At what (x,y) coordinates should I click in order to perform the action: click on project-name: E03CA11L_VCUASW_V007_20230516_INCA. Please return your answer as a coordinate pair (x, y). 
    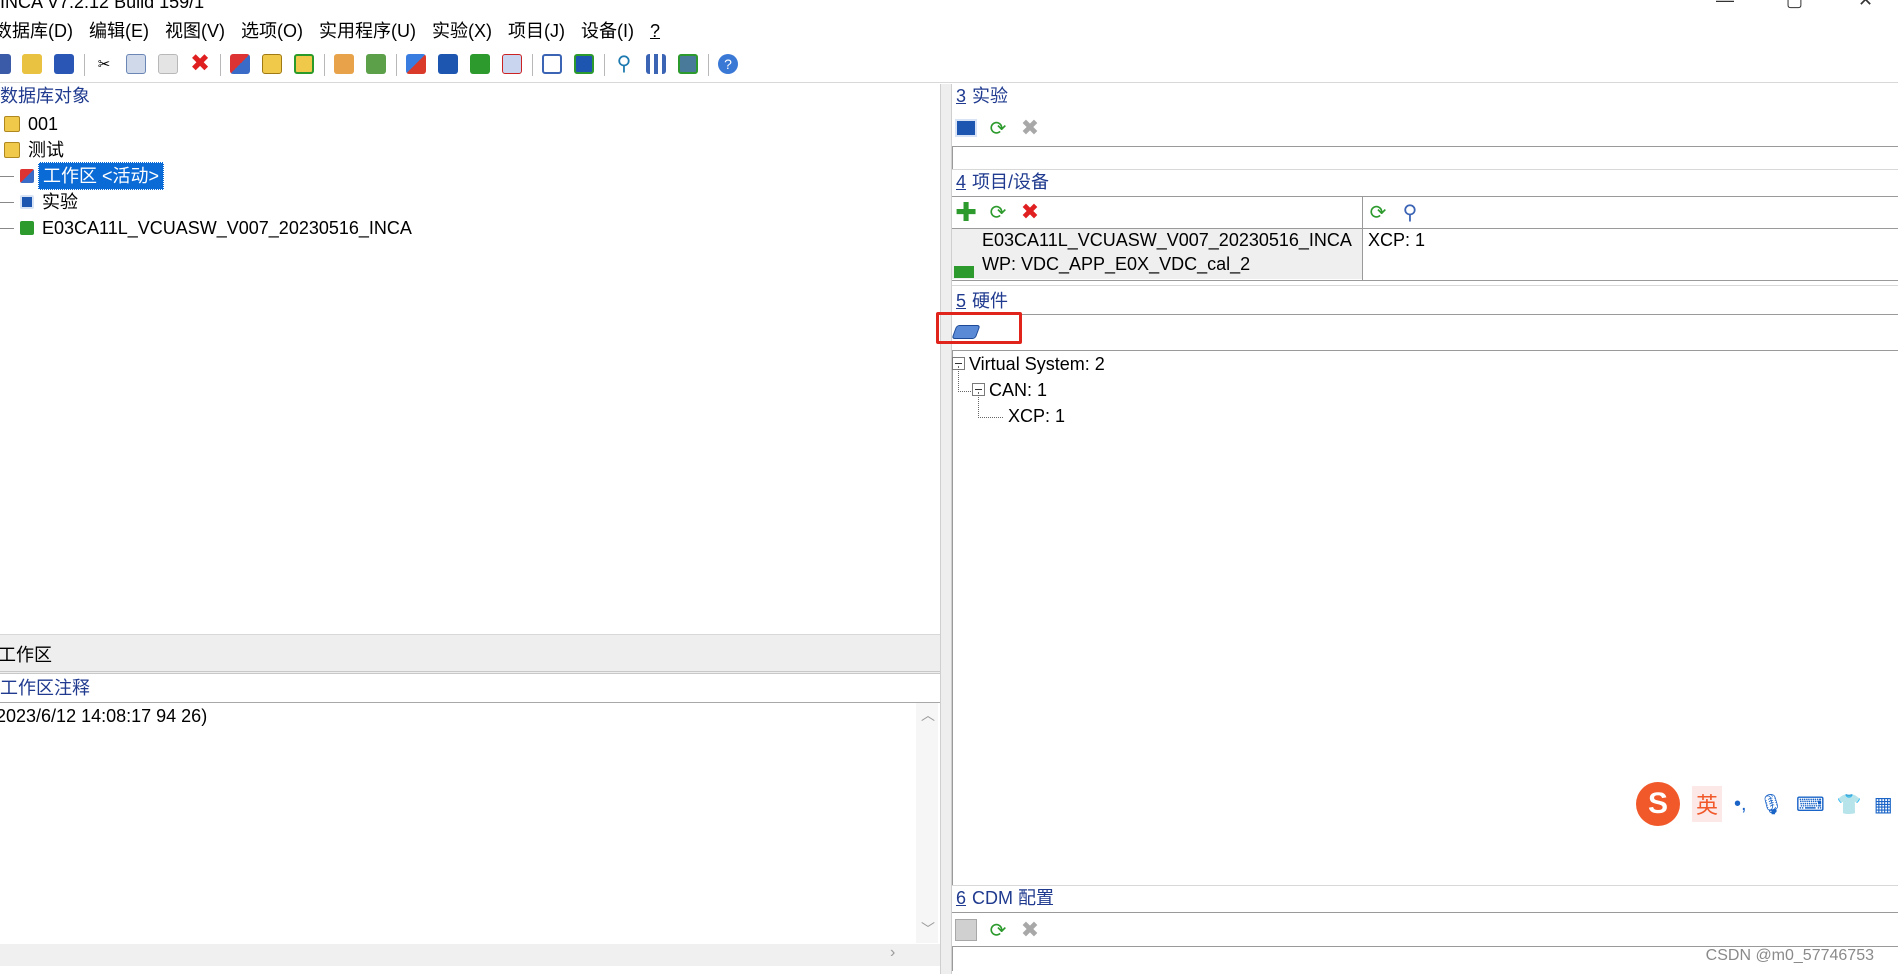
    Looking at the image, I should click on (1167, 240).